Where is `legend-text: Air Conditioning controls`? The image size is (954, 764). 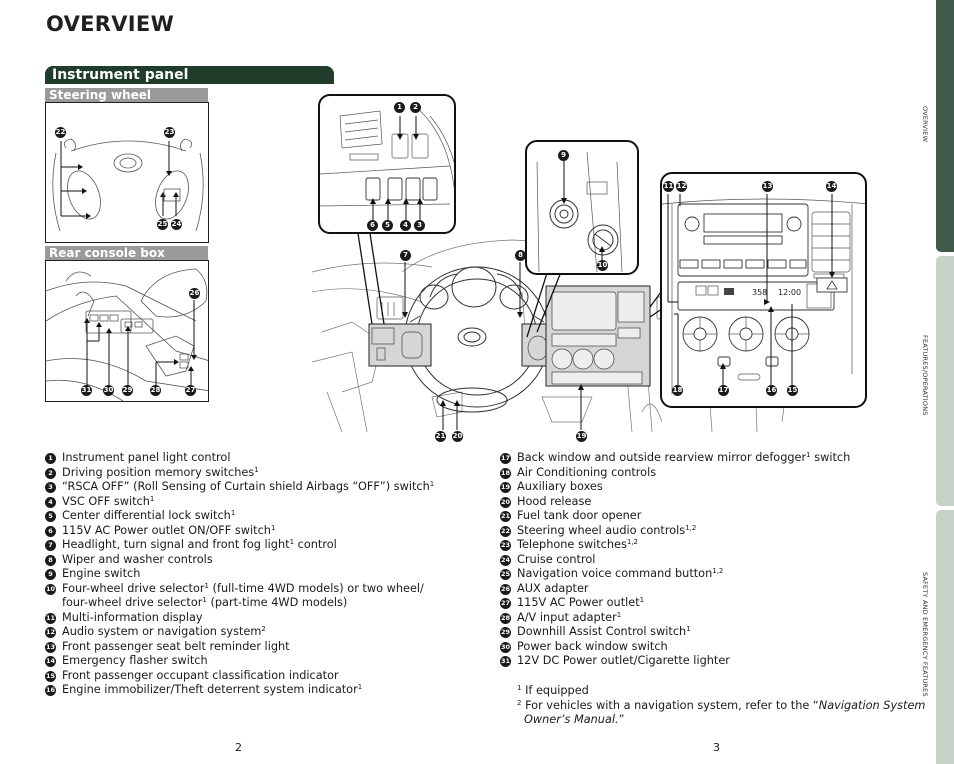 legend-text: Air Conditioning controls is located at coordinates (587, 472).